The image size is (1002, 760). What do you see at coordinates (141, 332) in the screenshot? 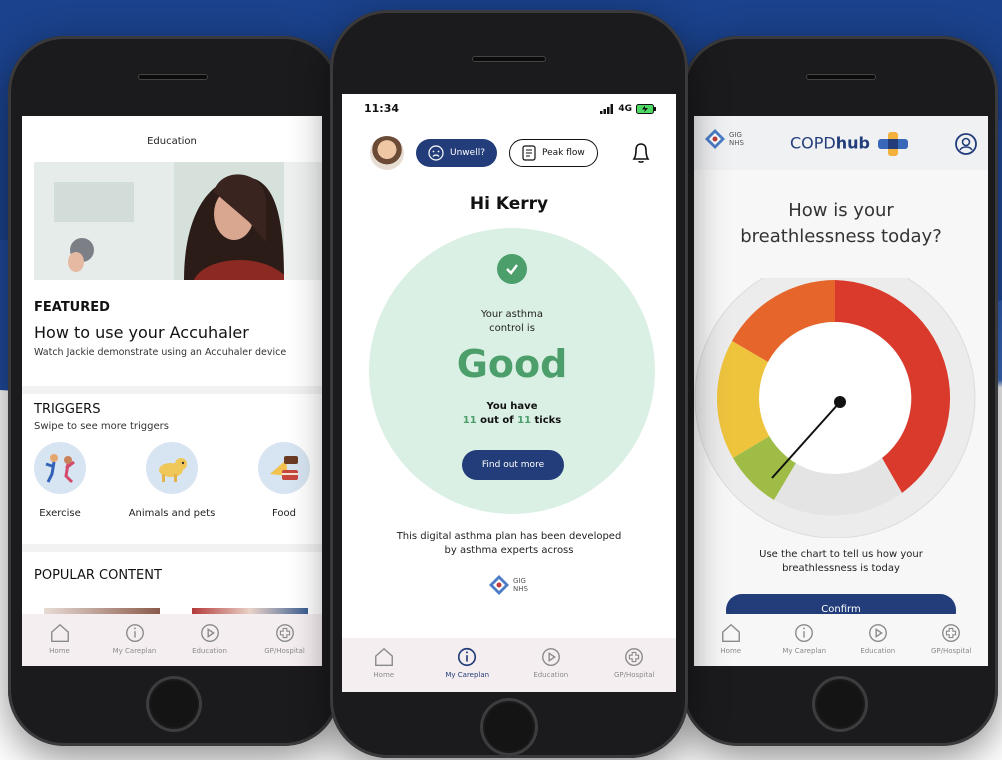
I see `featured-title: How to use your Accuhaler` at bounding box center [141, 332].